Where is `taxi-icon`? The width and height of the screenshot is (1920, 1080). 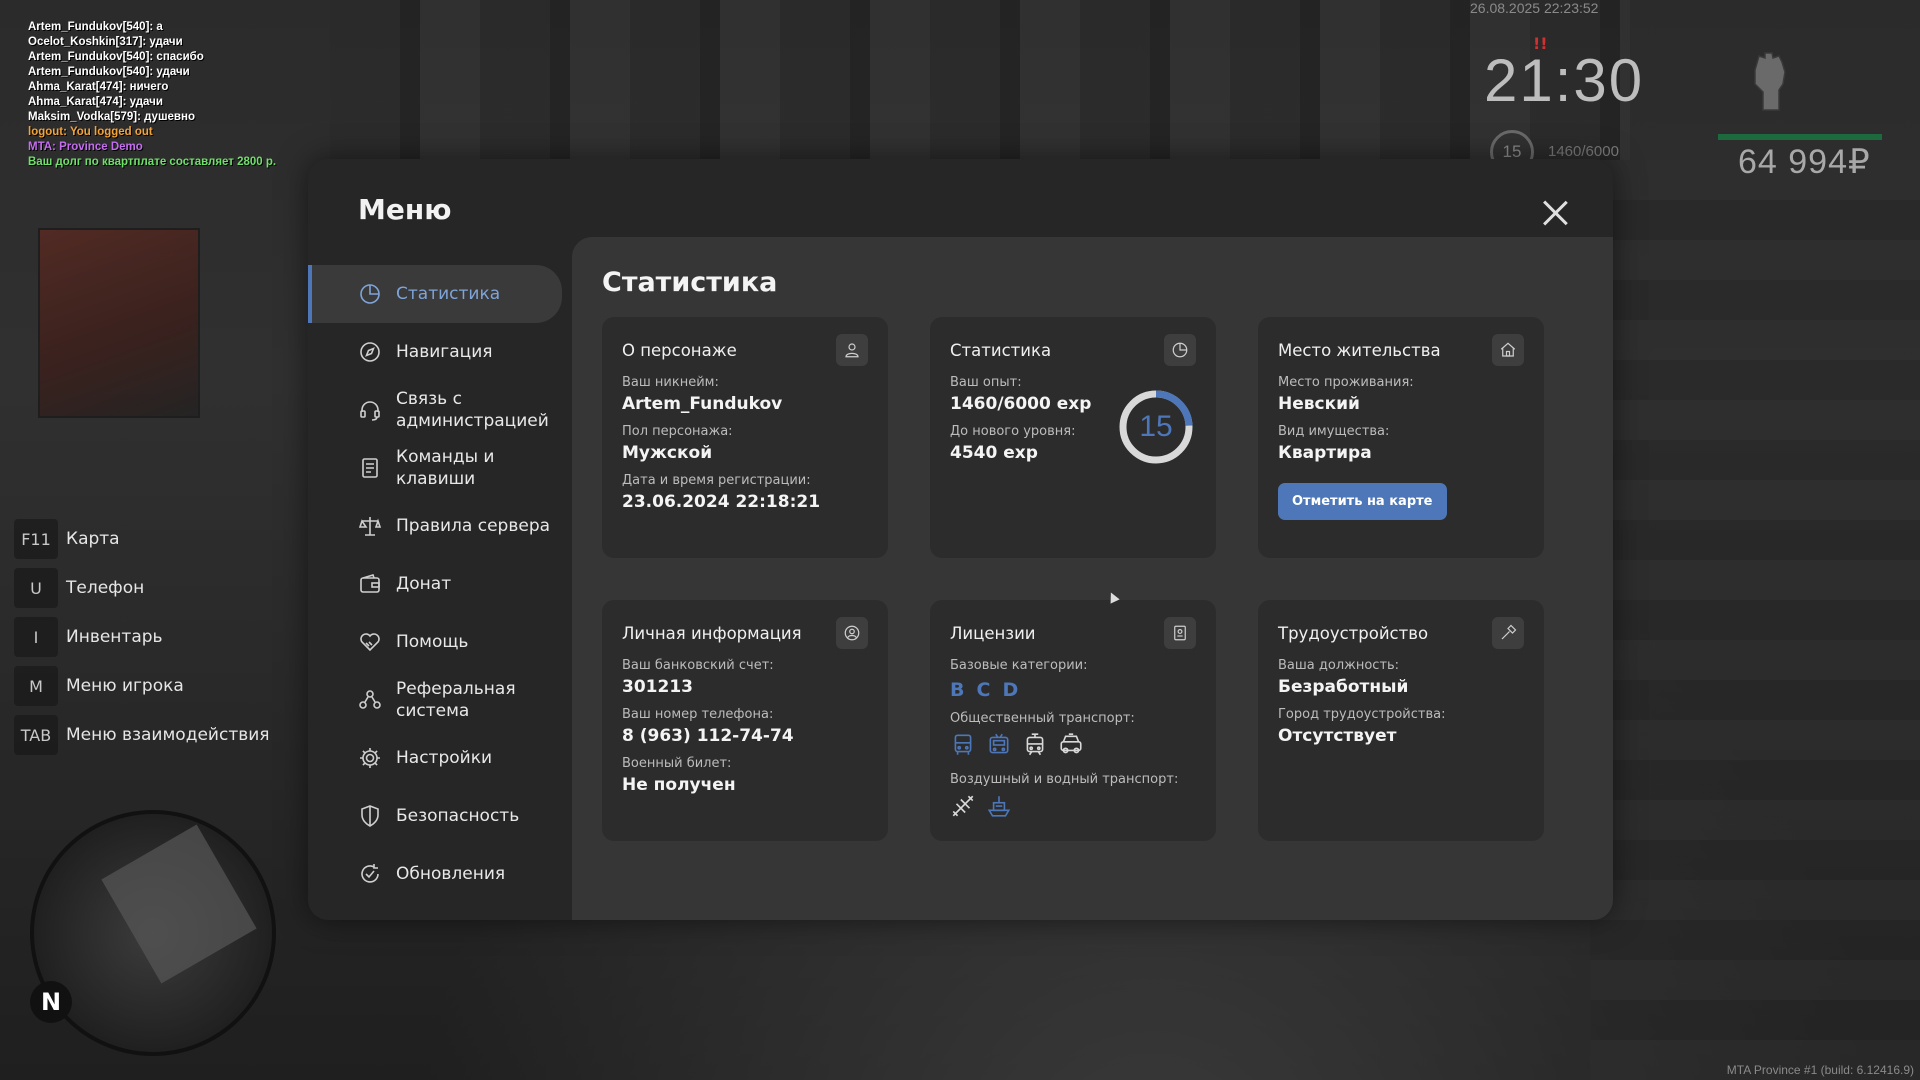
taxi-icon is located at coordinates (1071, 747).